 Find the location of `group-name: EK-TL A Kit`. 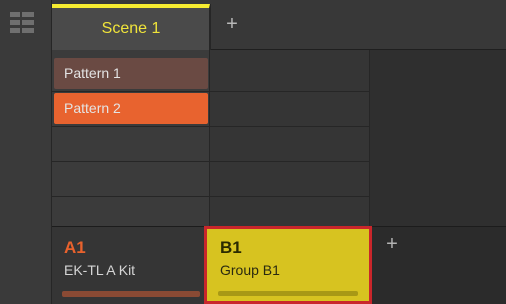

group-name: EK-TL A Kit is located at coordinates (100, 270).